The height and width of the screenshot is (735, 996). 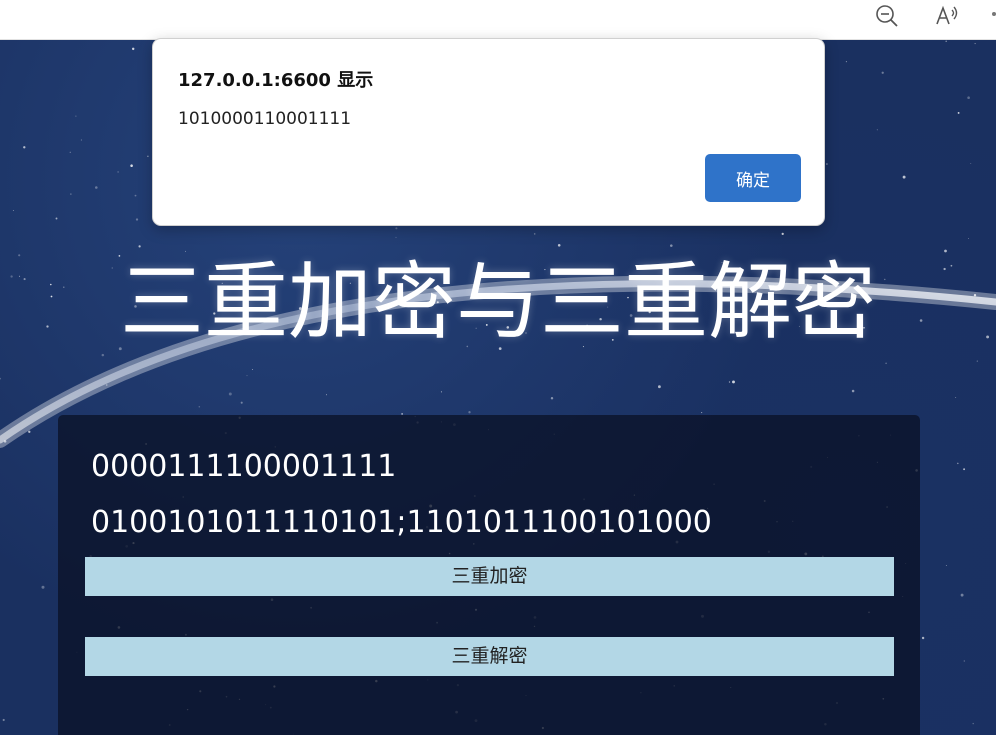 I want to click on browser-toolbar, so click(x=498, y=20).